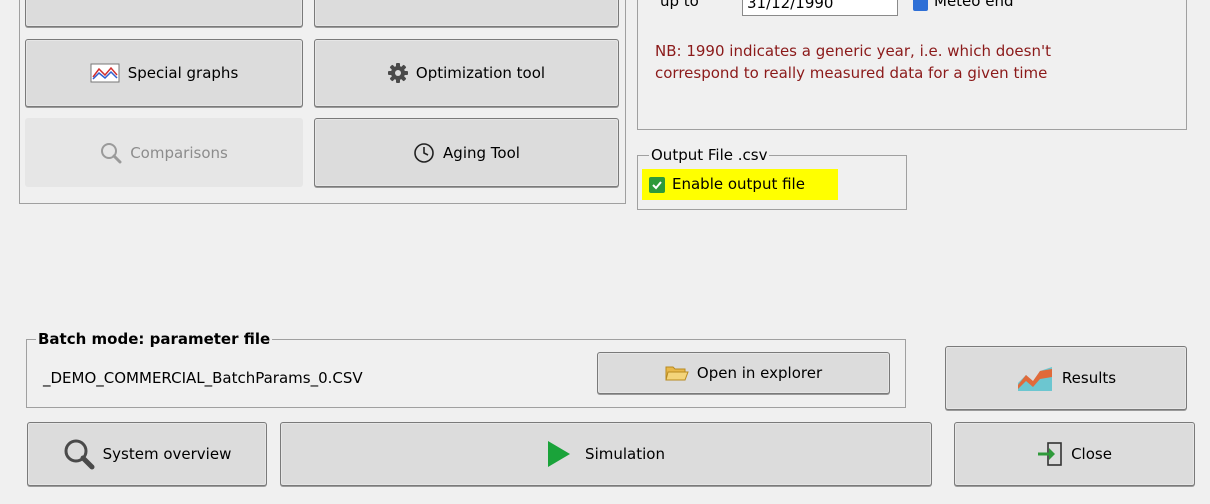  What do you see at coordinates (481, 152) in the screenshot?
I see `aging-tool-label: Aging Tool` at bounding box center [481, 152].